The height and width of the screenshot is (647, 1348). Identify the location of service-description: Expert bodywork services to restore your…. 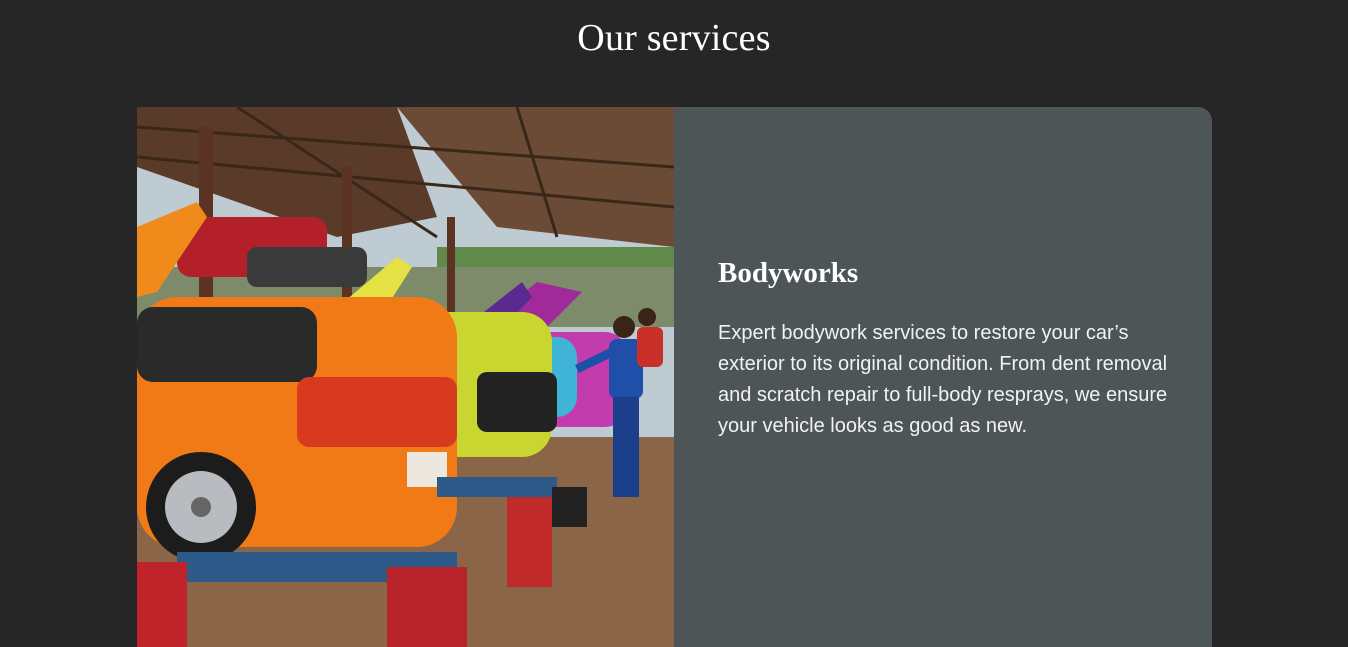
(943, 379).